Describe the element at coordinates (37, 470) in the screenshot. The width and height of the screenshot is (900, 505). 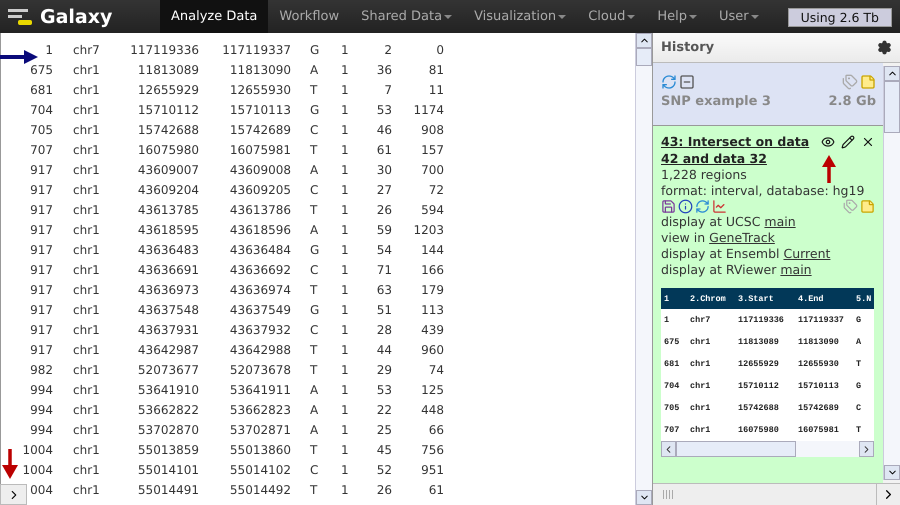
I see `table-cell: 1004` at that location.